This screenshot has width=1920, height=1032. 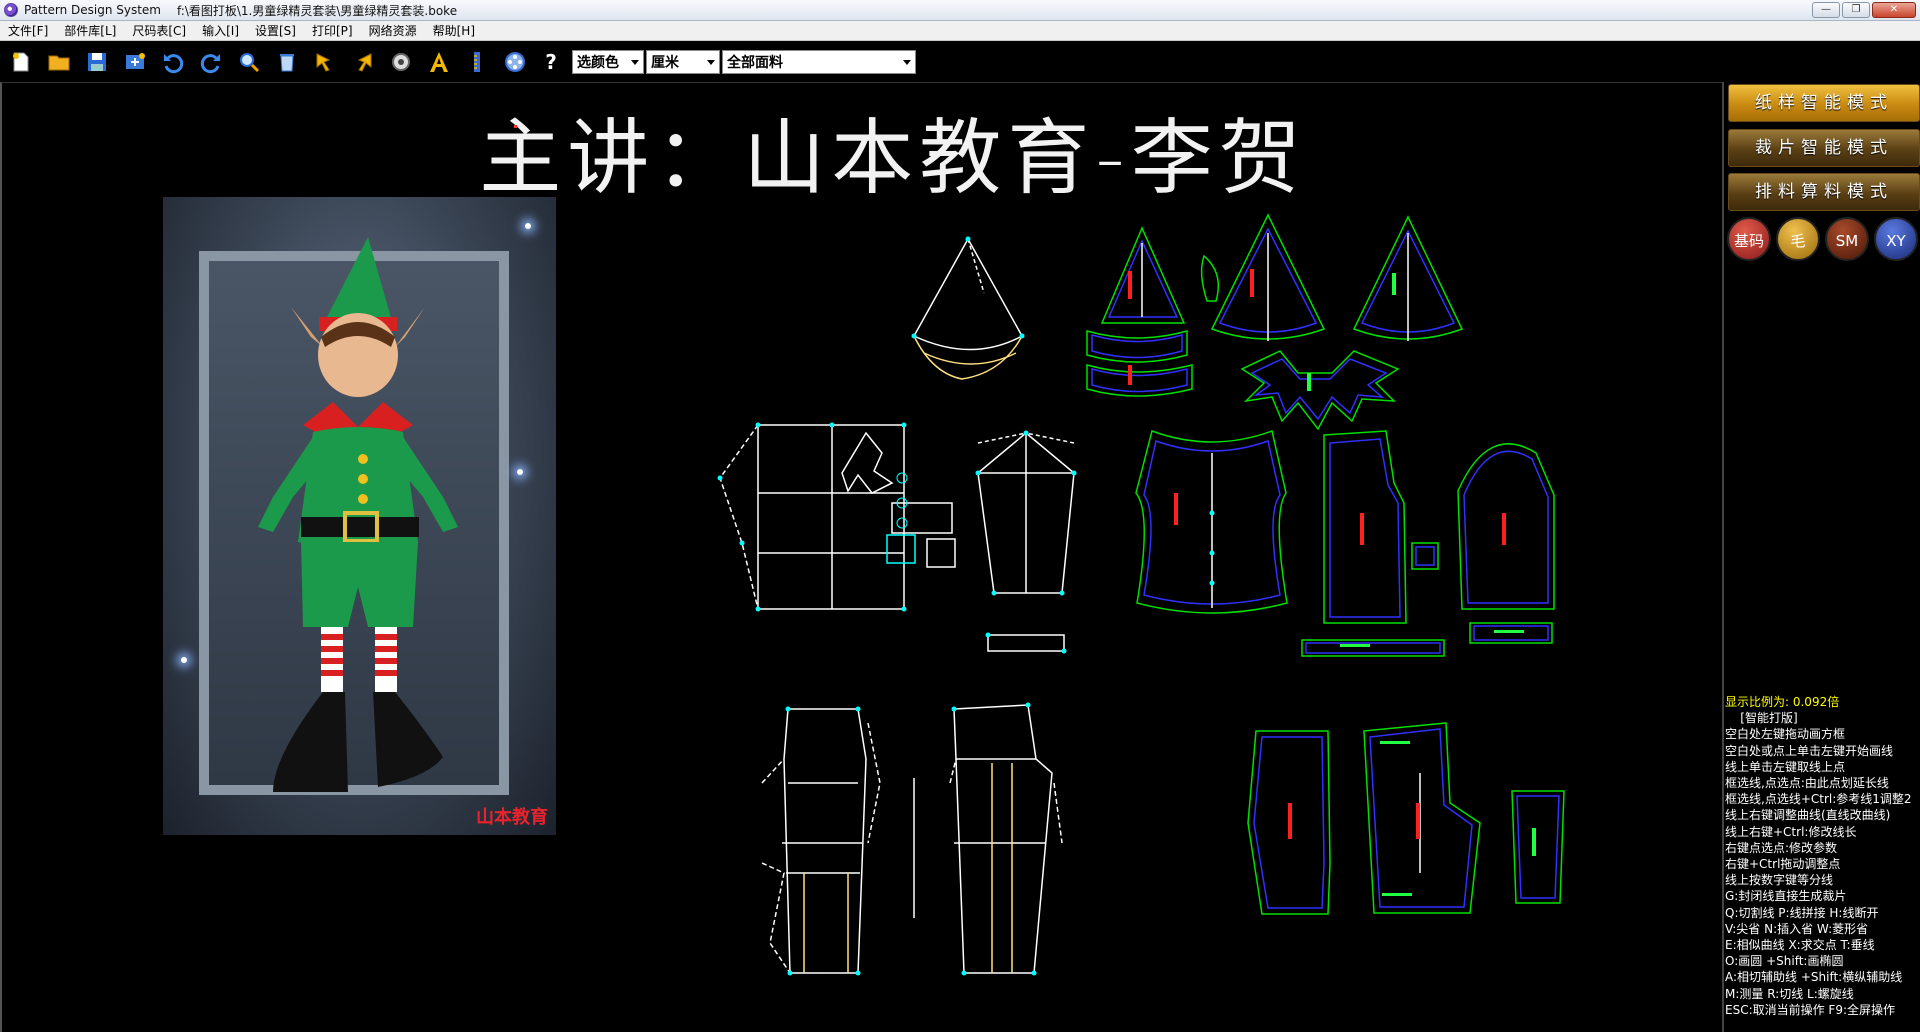 I want to click on back-bodice-piece, so click(x=1365, y=527).